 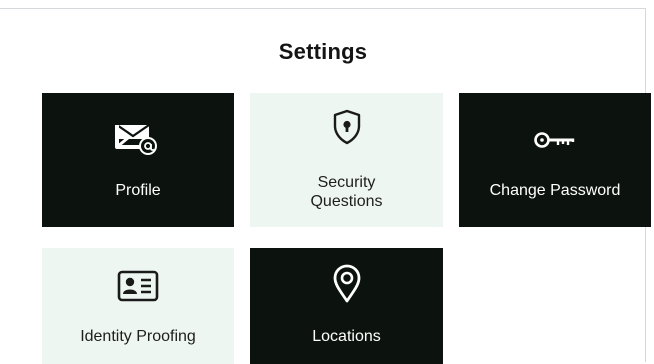 I want to click on identity-proofing-tile: Identity Proofing, so click(x=138, y=306).